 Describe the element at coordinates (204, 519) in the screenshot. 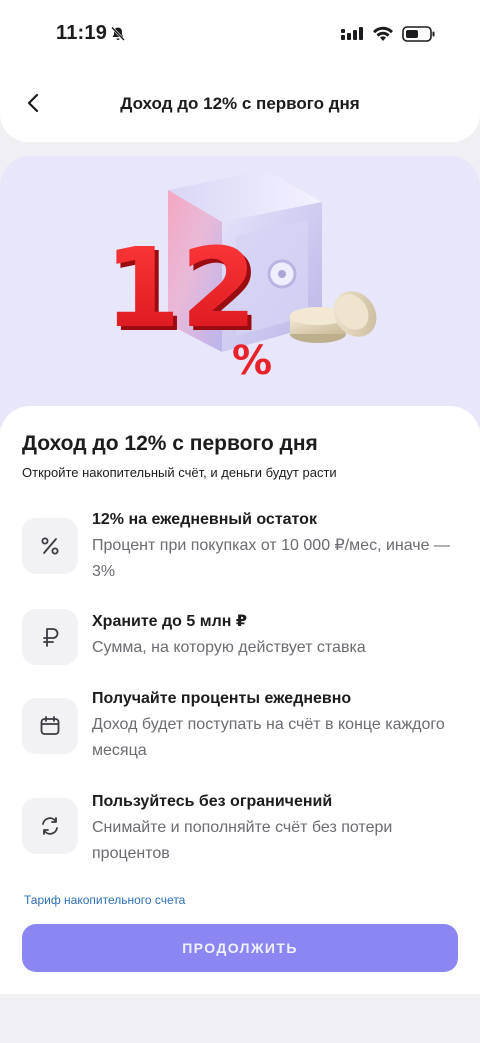

I see `feature-title: 12% на ежедневный остаток` at that location.